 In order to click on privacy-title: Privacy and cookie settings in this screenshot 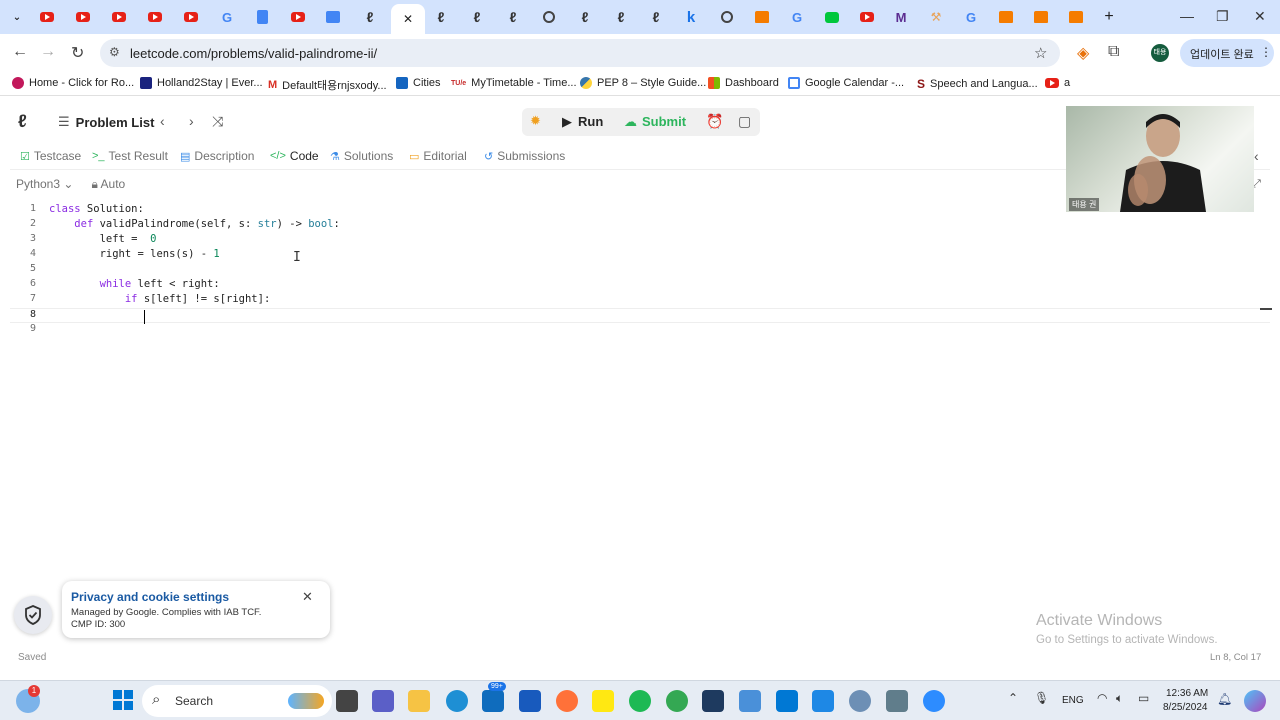, I will do `click(150, 597)`.